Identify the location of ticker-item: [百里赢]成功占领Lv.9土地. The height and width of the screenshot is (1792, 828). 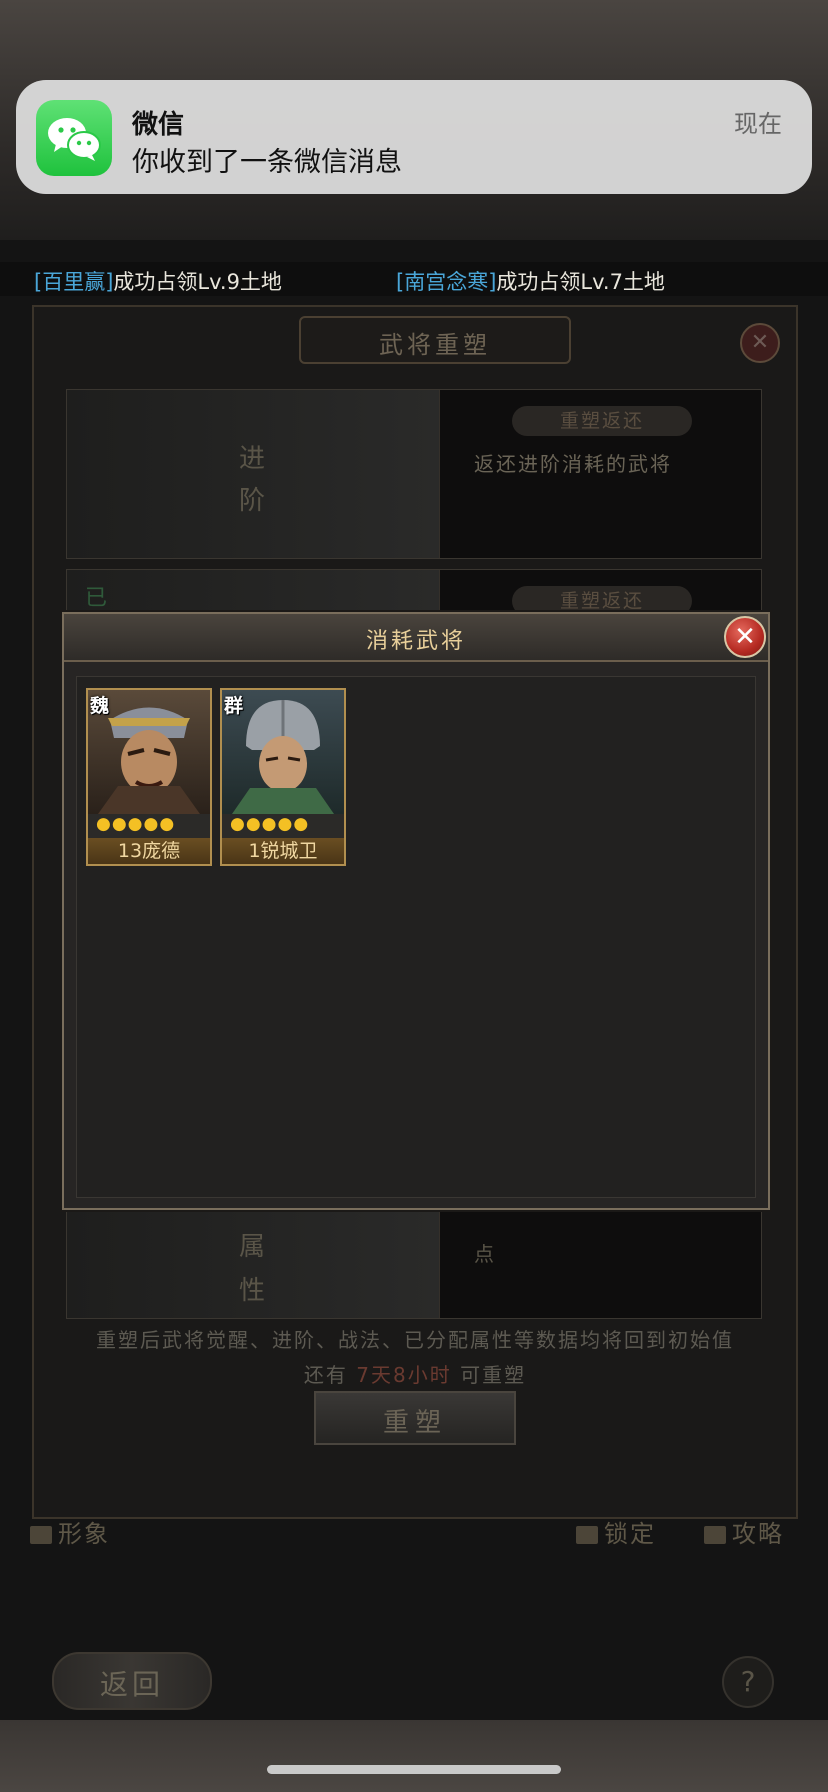
(158, 281).